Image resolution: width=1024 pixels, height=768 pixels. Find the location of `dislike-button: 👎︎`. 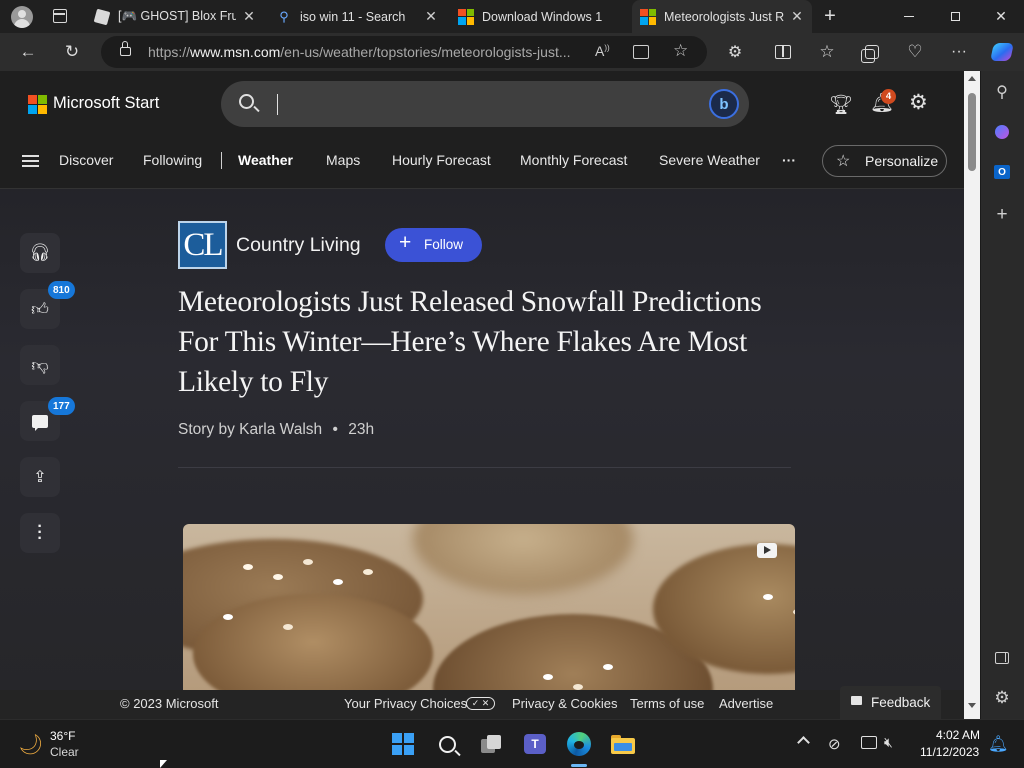

dislike-button: 👎︎ is located at coordinates (40, 365).